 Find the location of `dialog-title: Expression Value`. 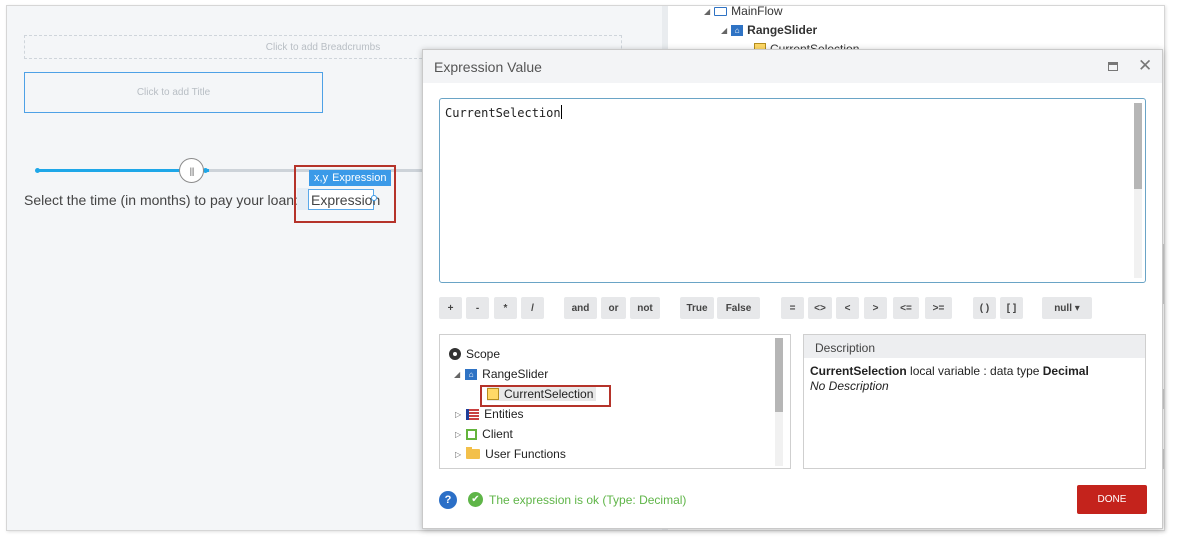

dialog-title: Expression Value is located at coordinates (488, 67).